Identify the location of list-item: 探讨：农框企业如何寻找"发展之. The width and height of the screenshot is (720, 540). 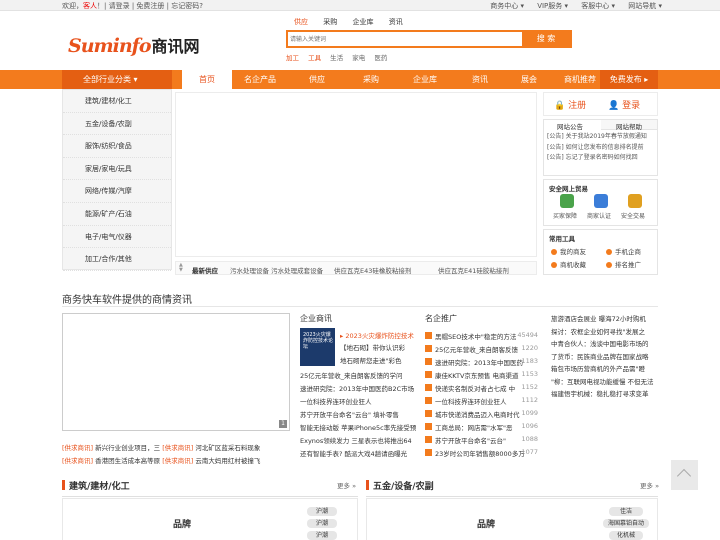
(606, 332).